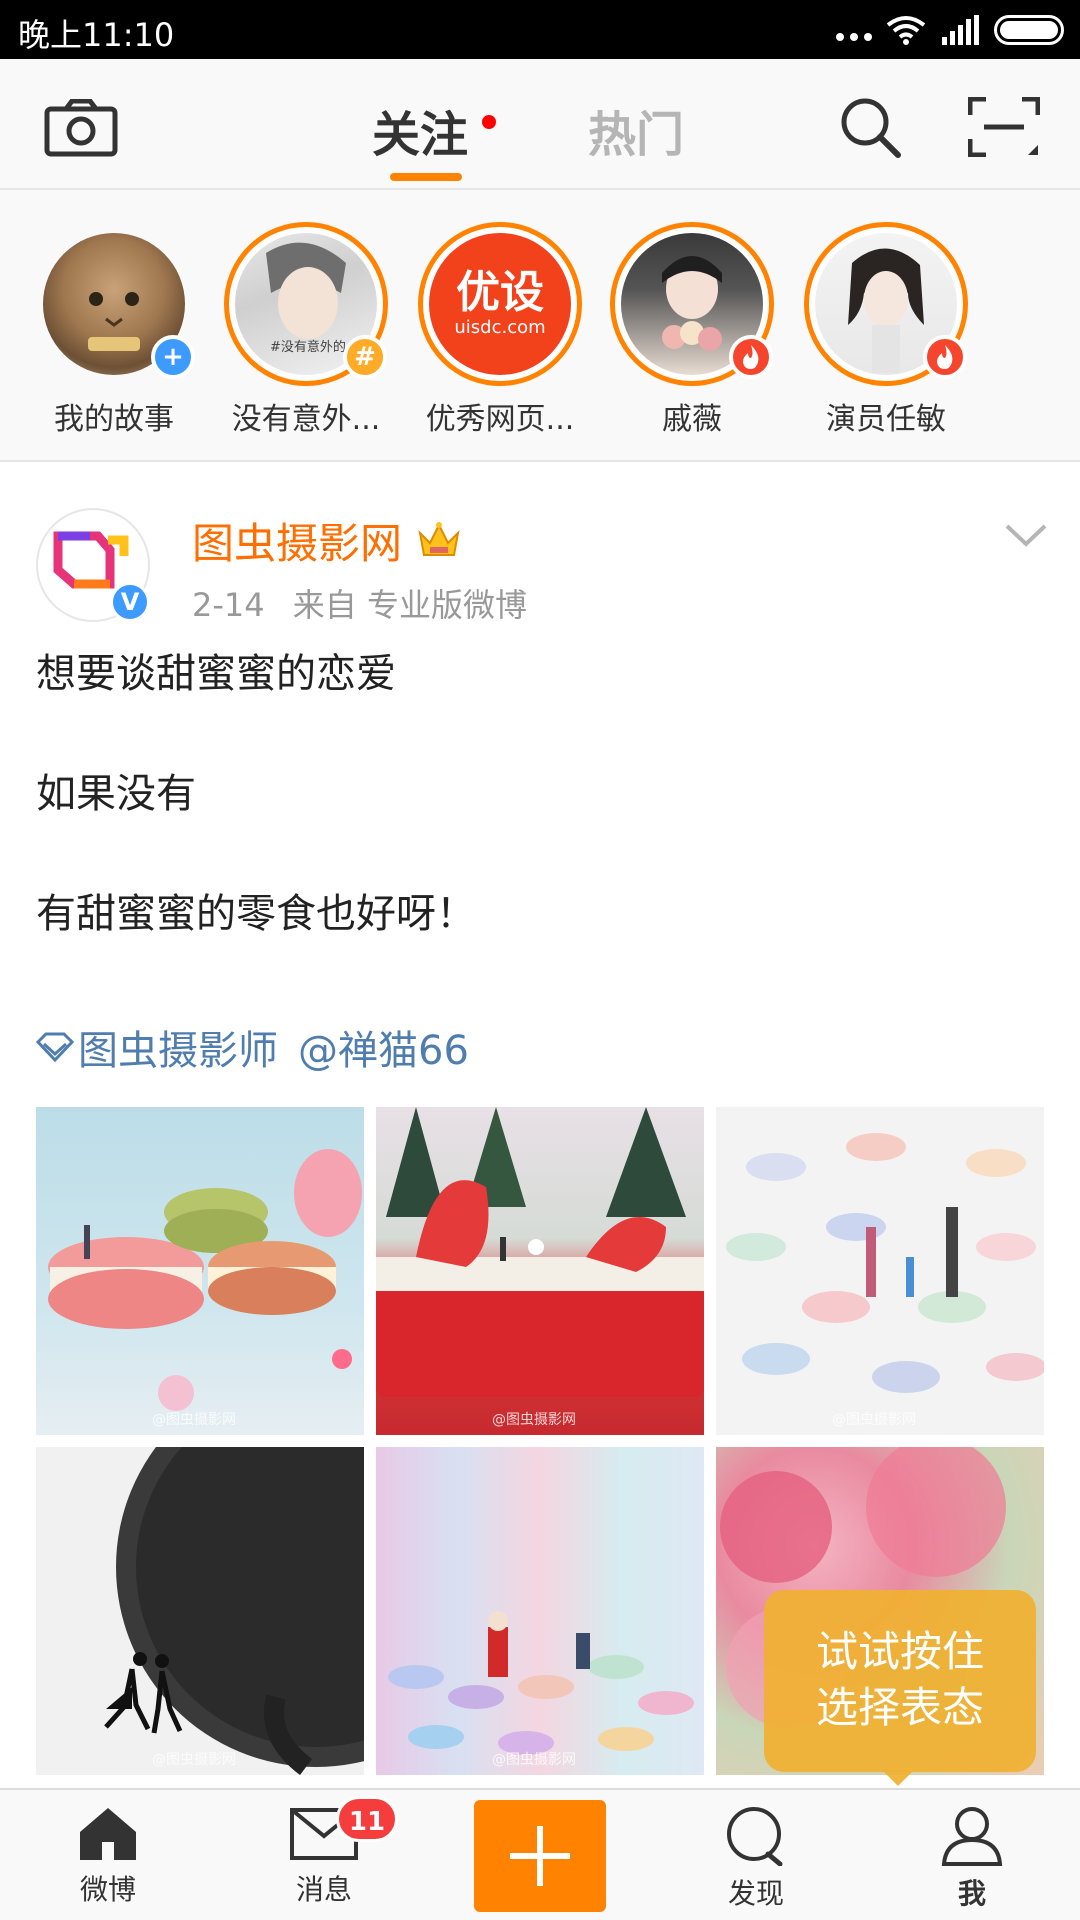 Image resolution: width=1080 pixels, height=1920 pixels. What do you see at coordinates (93, 565) in the screenshot?
I see `author-avatar: V` at bounding box center [93, 565].